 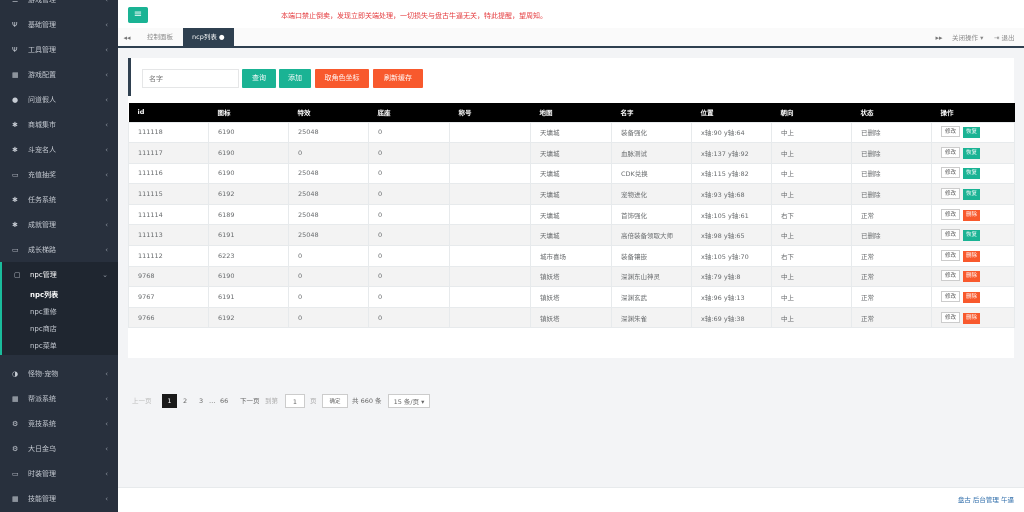 I want to click on sidebar-item-after-4: ▭ 时装管理 ‹, so click(x=59, y=473).